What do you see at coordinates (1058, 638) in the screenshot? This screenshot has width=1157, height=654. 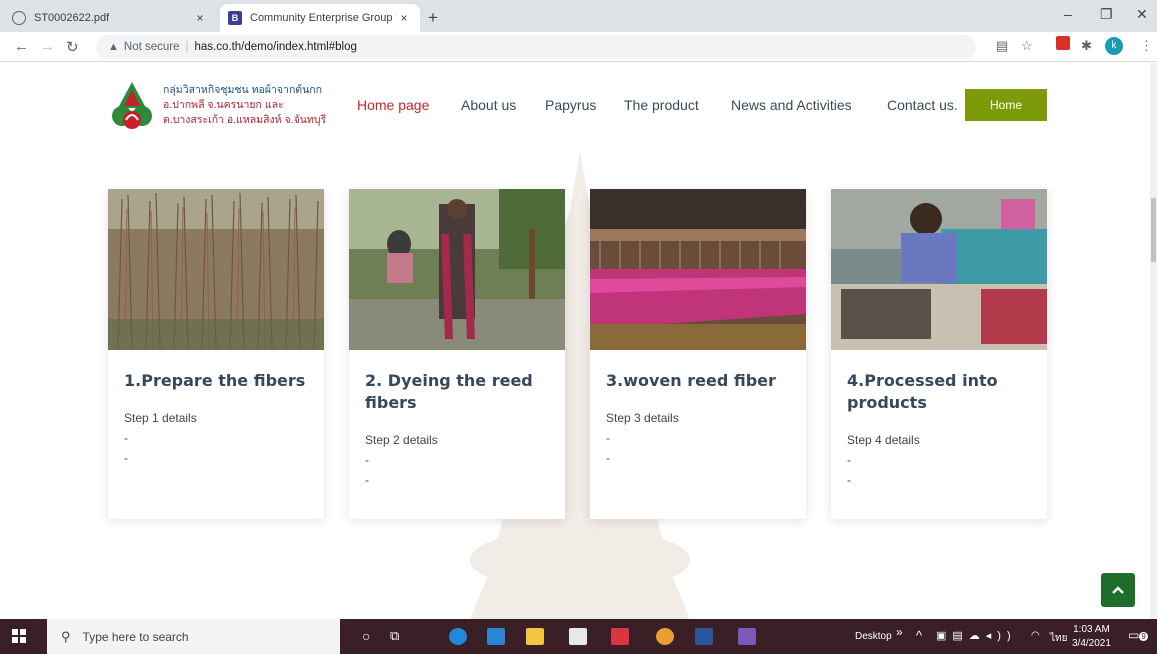 I see `language-indicator: ไทย` at bounding box center [1058, 638].